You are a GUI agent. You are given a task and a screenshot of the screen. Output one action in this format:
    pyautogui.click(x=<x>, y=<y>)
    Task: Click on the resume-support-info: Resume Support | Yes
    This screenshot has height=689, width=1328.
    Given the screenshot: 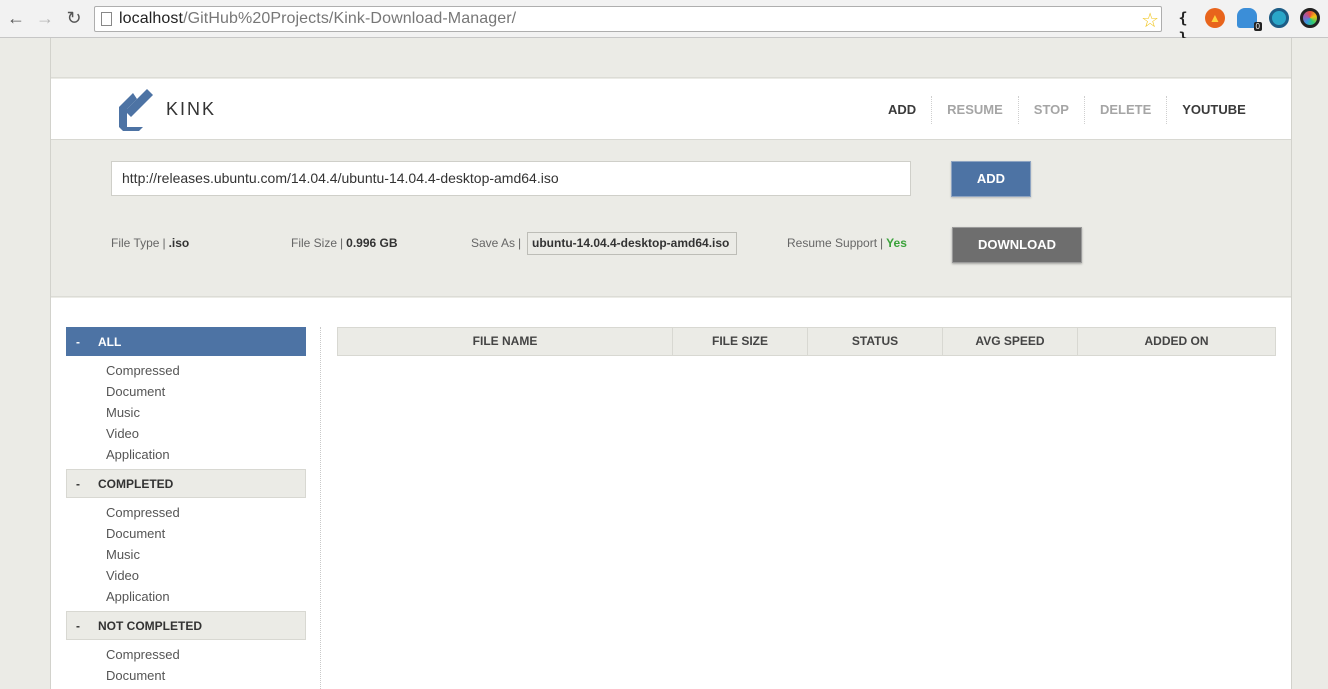 What is the action you would take?
    pyautogui.click(x=847, y=243)
    